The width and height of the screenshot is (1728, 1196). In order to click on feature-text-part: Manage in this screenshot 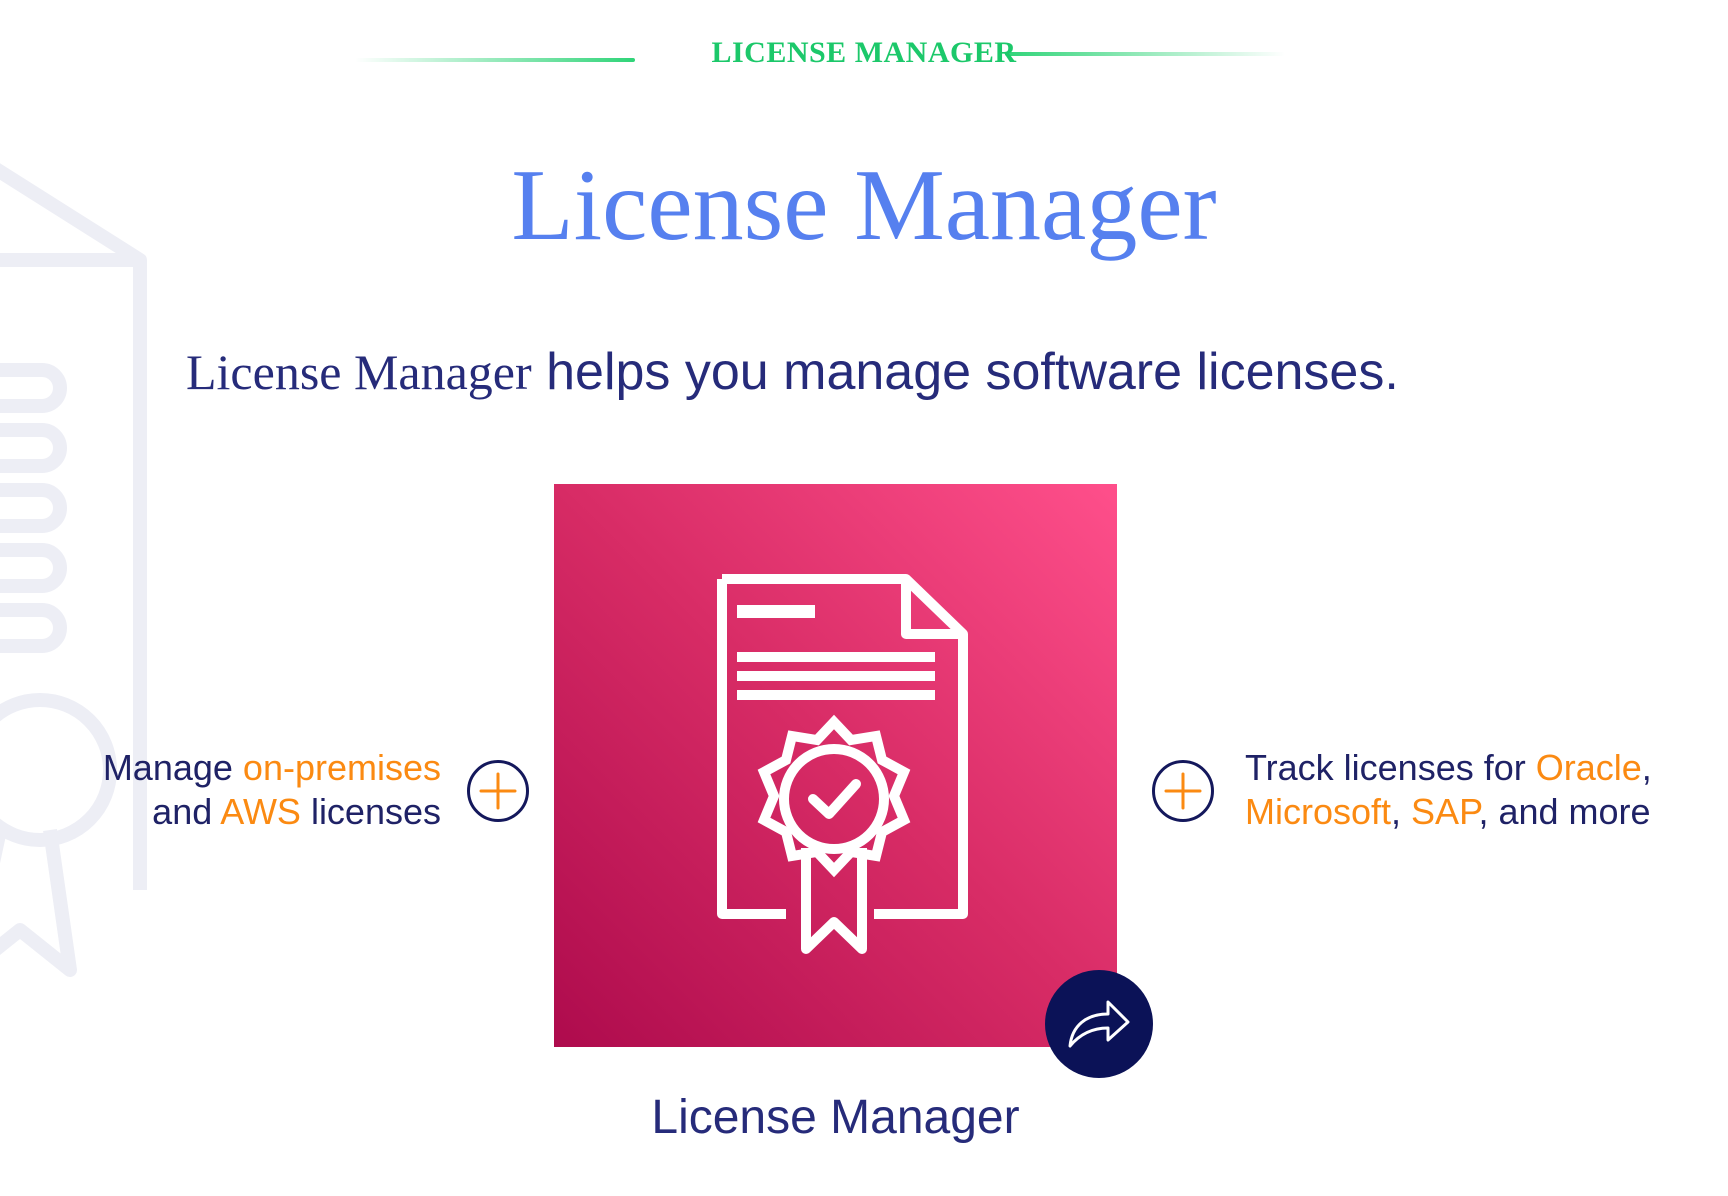, I will do `click(172, 767)`.